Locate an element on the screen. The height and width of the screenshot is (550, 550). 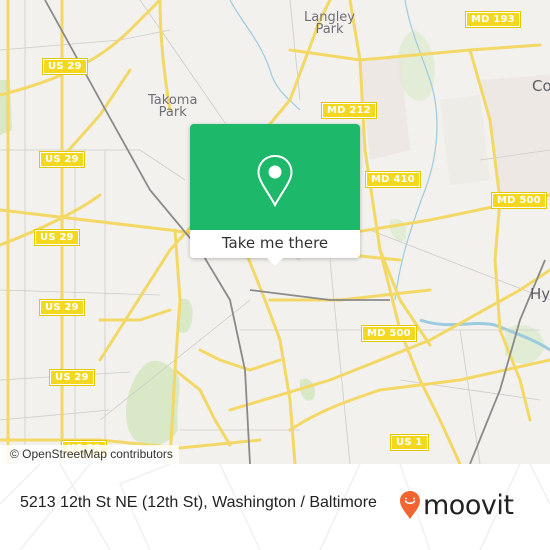
route-shield-us1: US 1 is located at coordinates (409, 442).